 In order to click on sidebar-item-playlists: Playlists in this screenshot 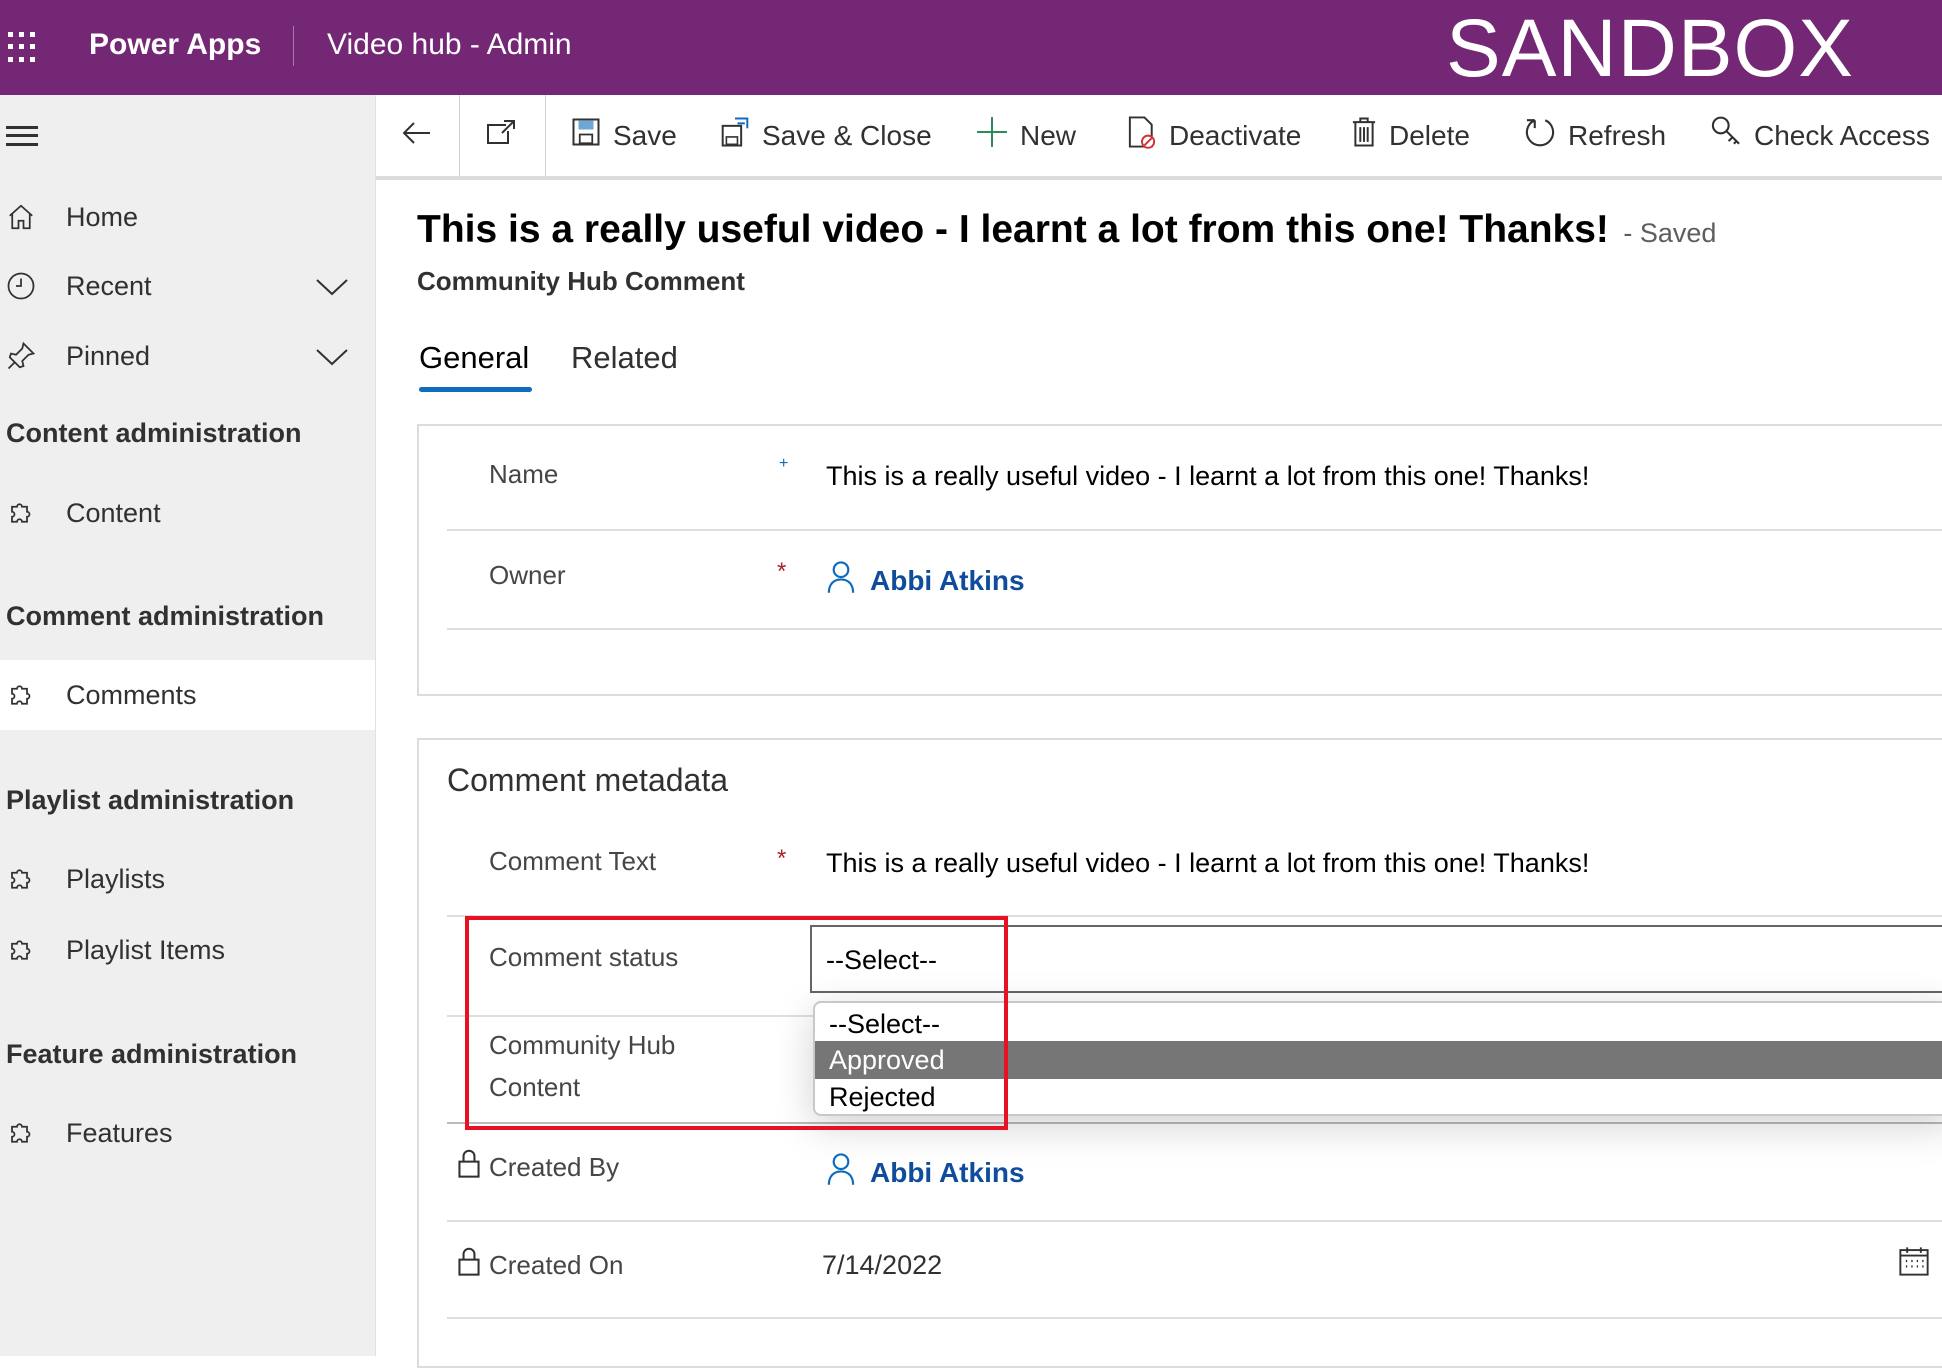, I will do `click(187, 879)`.